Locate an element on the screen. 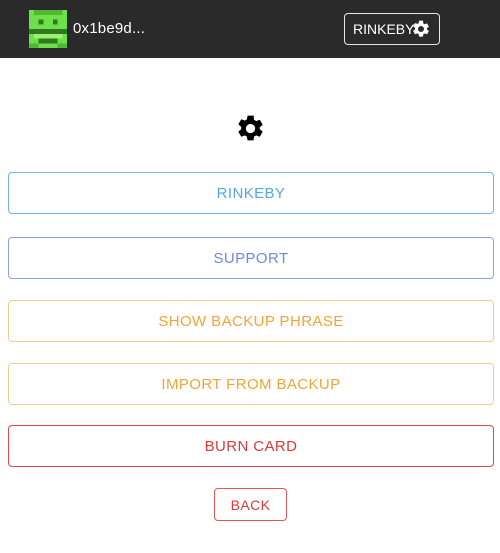 Image resolution: width=500 pixels, height=553 pixels. network-settings-button: RINKEBY is located at coordinates (392, 29).